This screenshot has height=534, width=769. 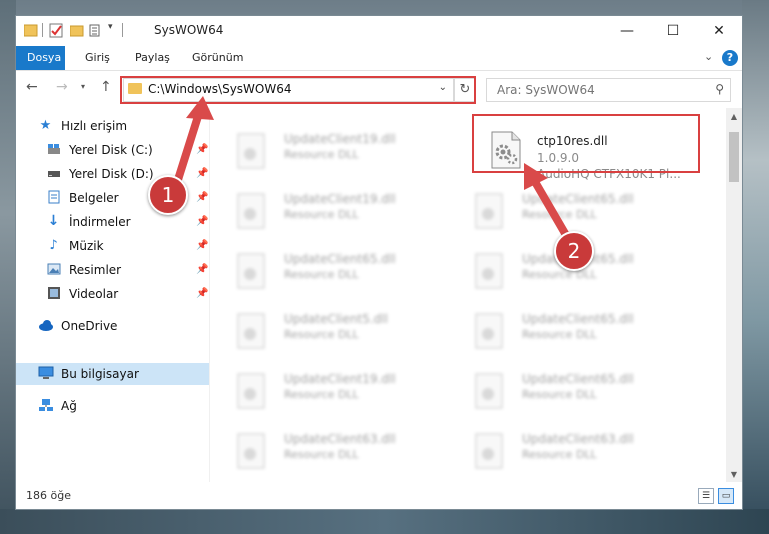 I want to click on arrow-to-file, so click(x=549, y=204).